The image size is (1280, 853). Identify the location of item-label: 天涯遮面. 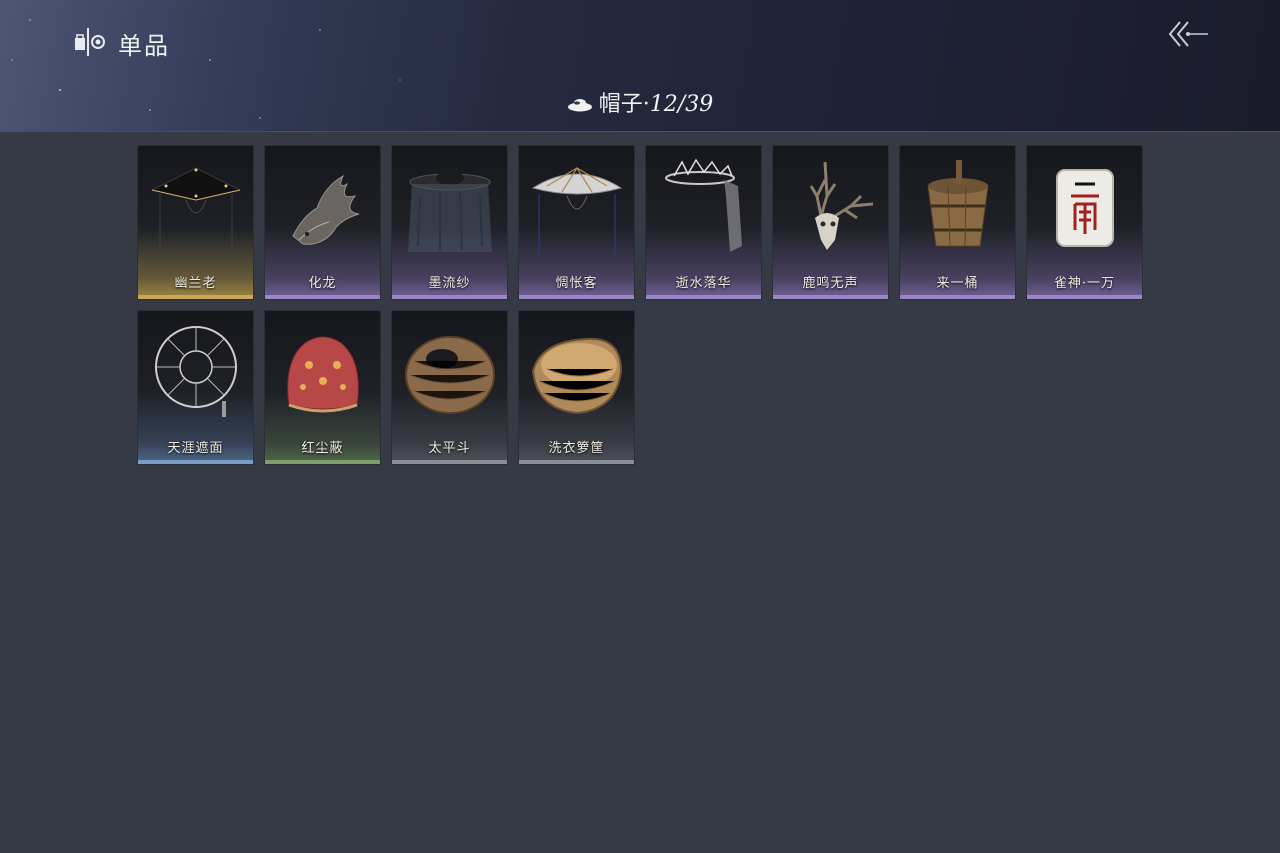
(195, 448).